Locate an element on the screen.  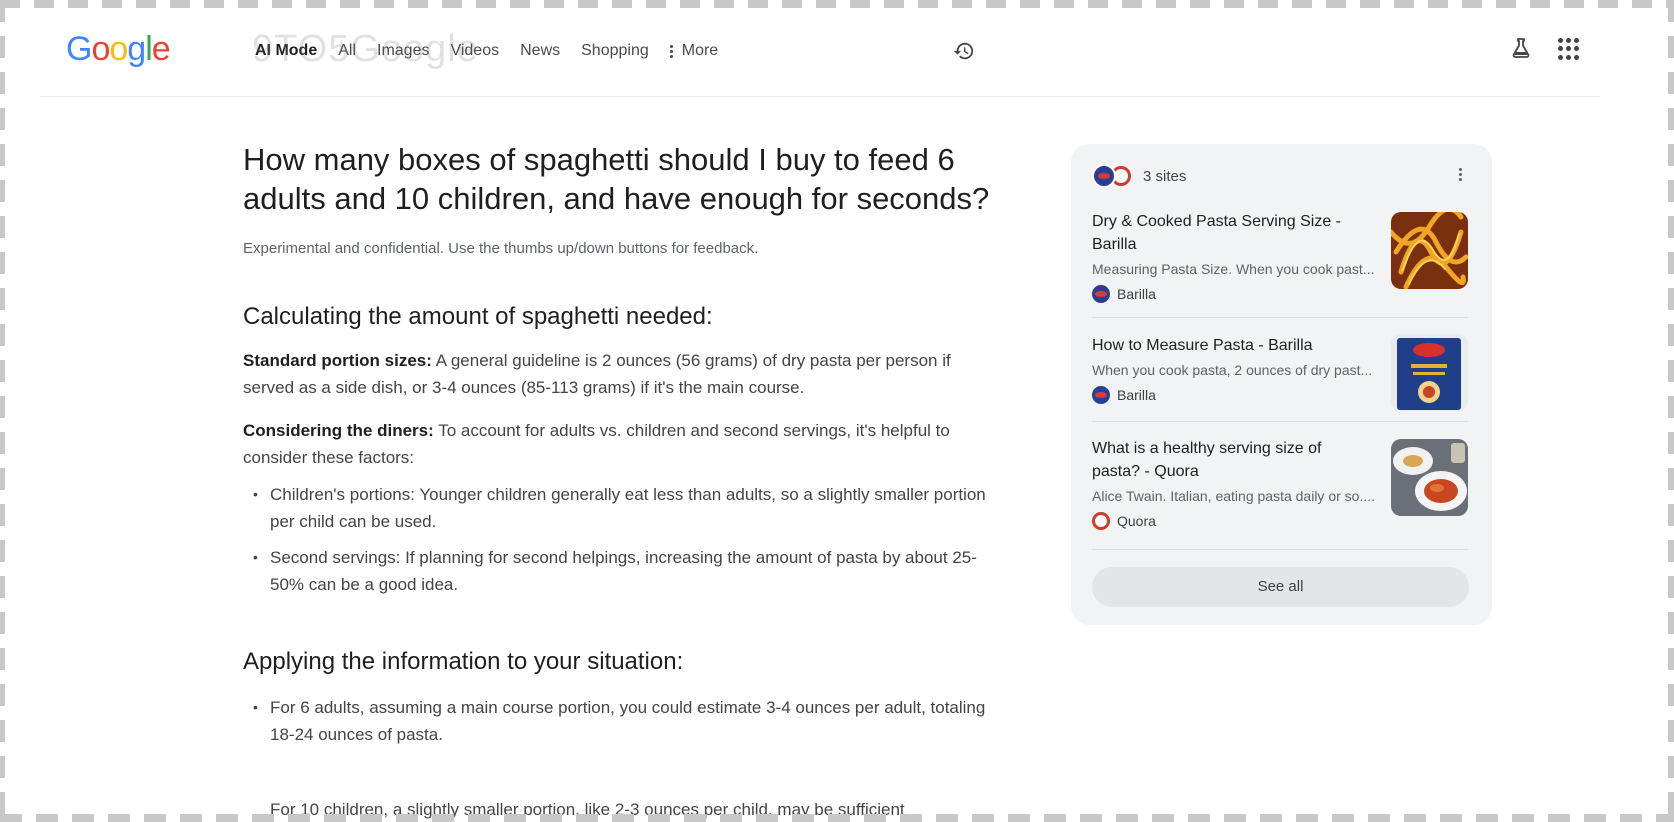
pasta-thumbnail is located at coordinates (1429, 250).